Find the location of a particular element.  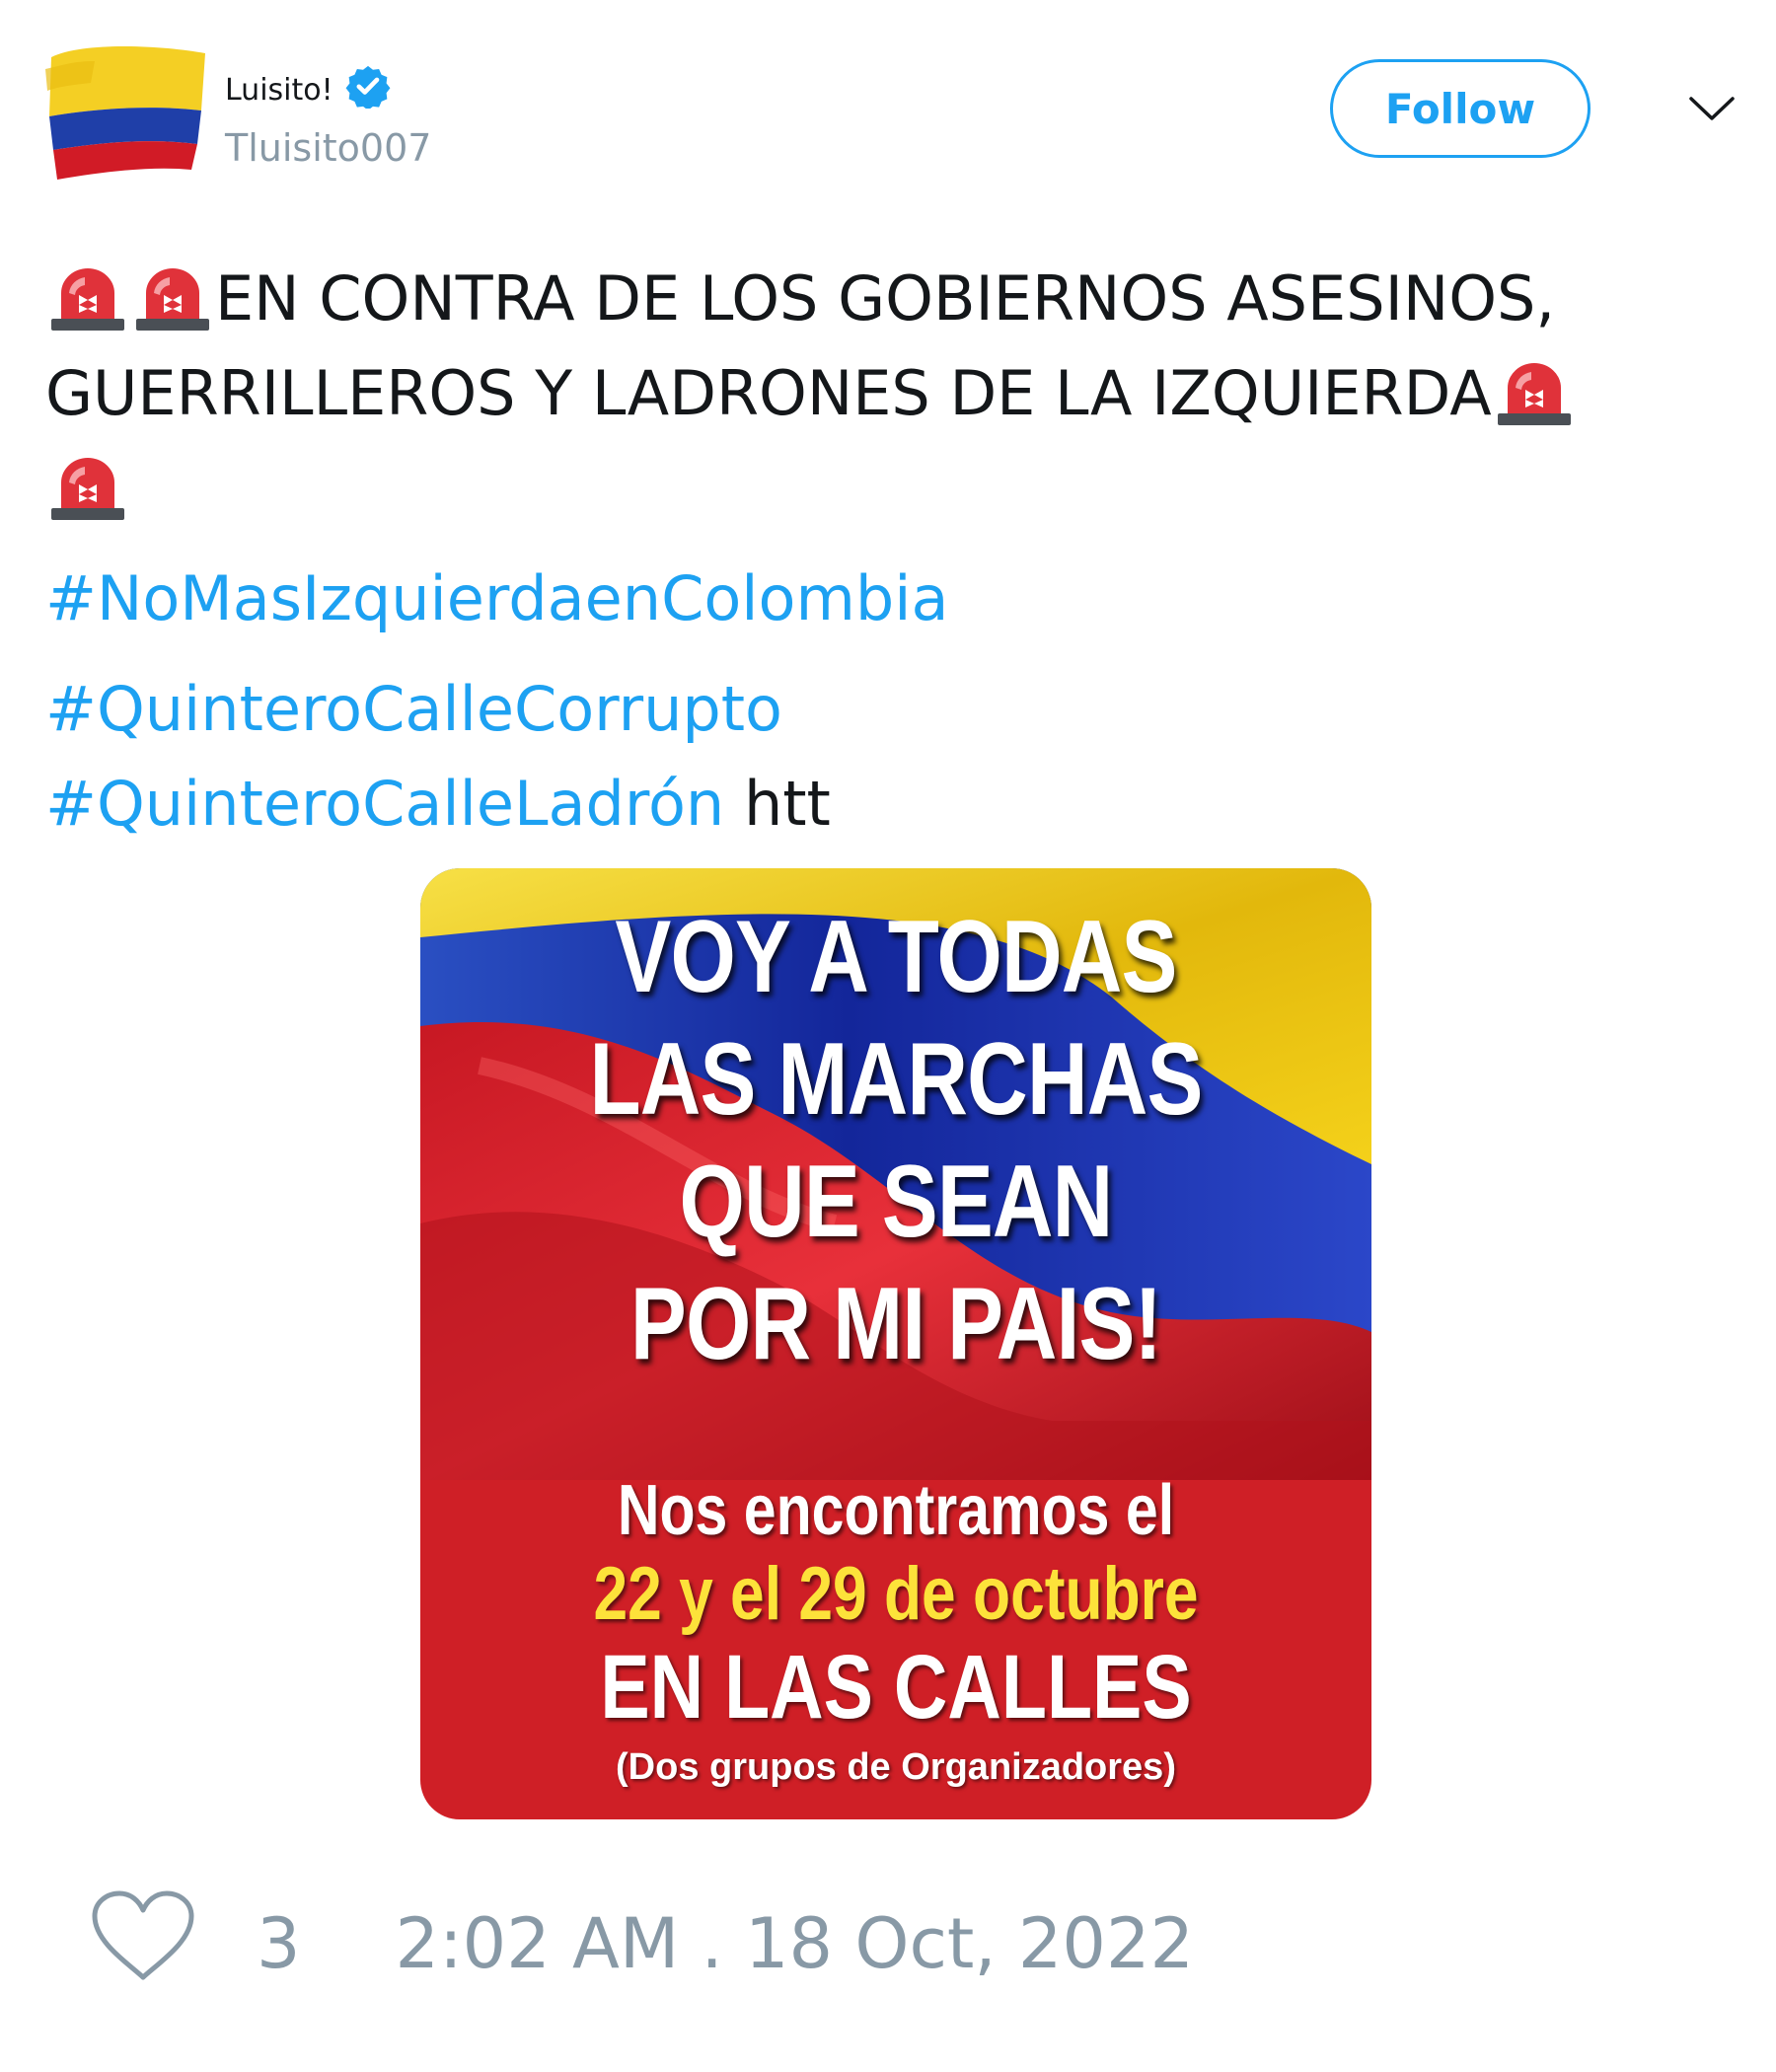

display-name-row: Luisito! is located at coordinates (308, 90).